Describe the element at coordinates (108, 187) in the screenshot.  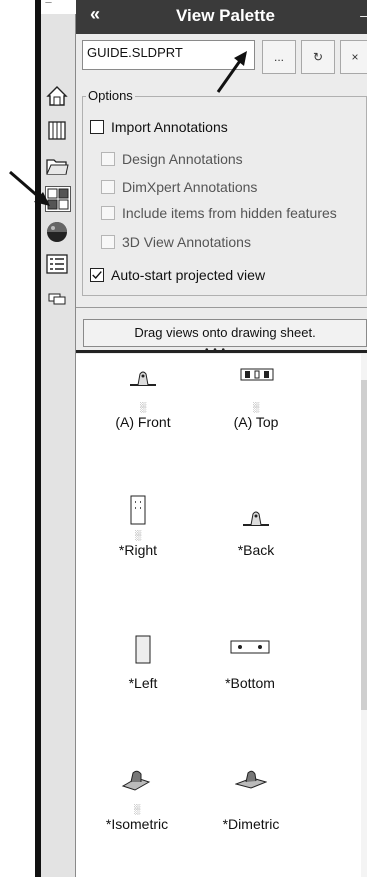
I see `dimxpert-annotations-checkbox` at that location.